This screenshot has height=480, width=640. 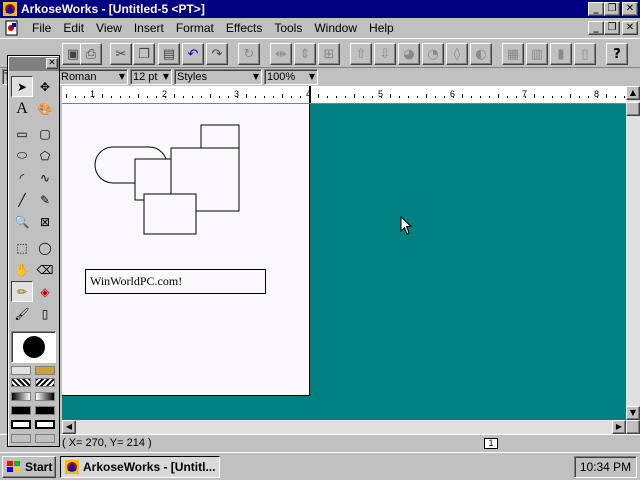 I want to click on doc-restore-button: ❐, so click(x=612, y=28).